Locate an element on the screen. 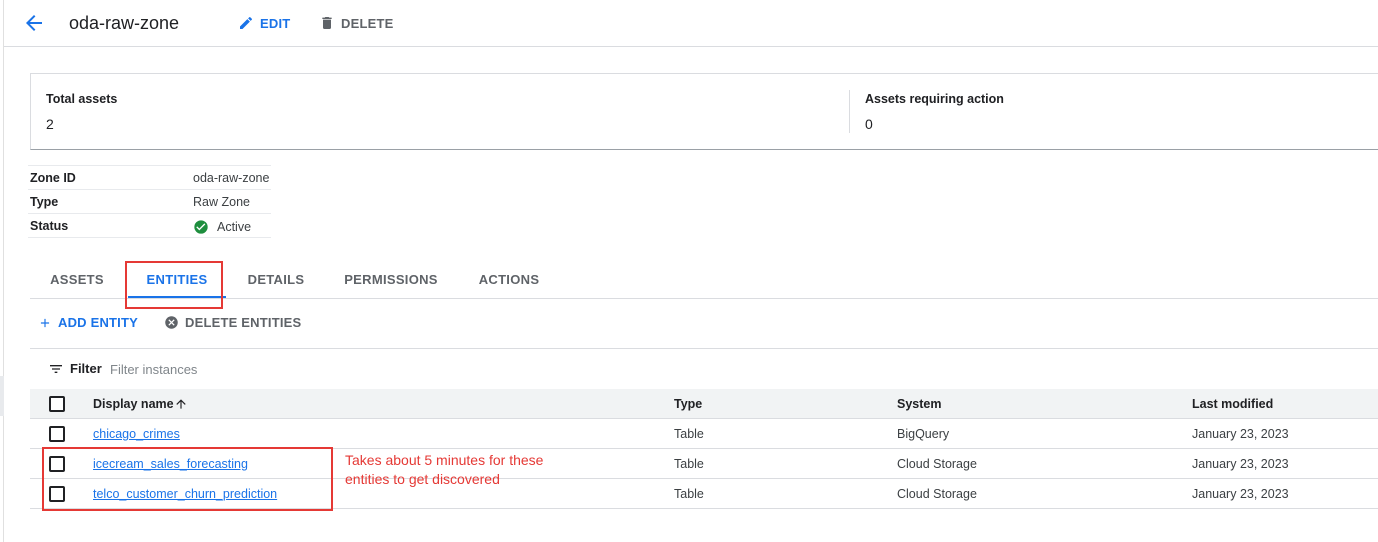  new-entities-highlight-box is located at coordinates (187, 479).